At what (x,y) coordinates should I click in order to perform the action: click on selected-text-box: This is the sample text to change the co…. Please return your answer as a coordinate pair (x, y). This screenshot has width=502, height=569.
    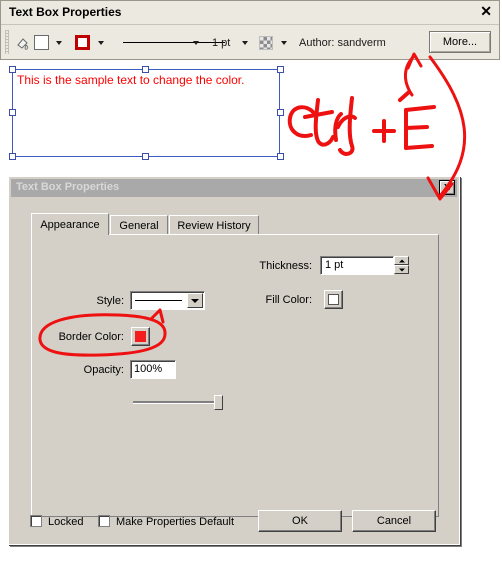
    Looking at the image, I should click on (146, 113).